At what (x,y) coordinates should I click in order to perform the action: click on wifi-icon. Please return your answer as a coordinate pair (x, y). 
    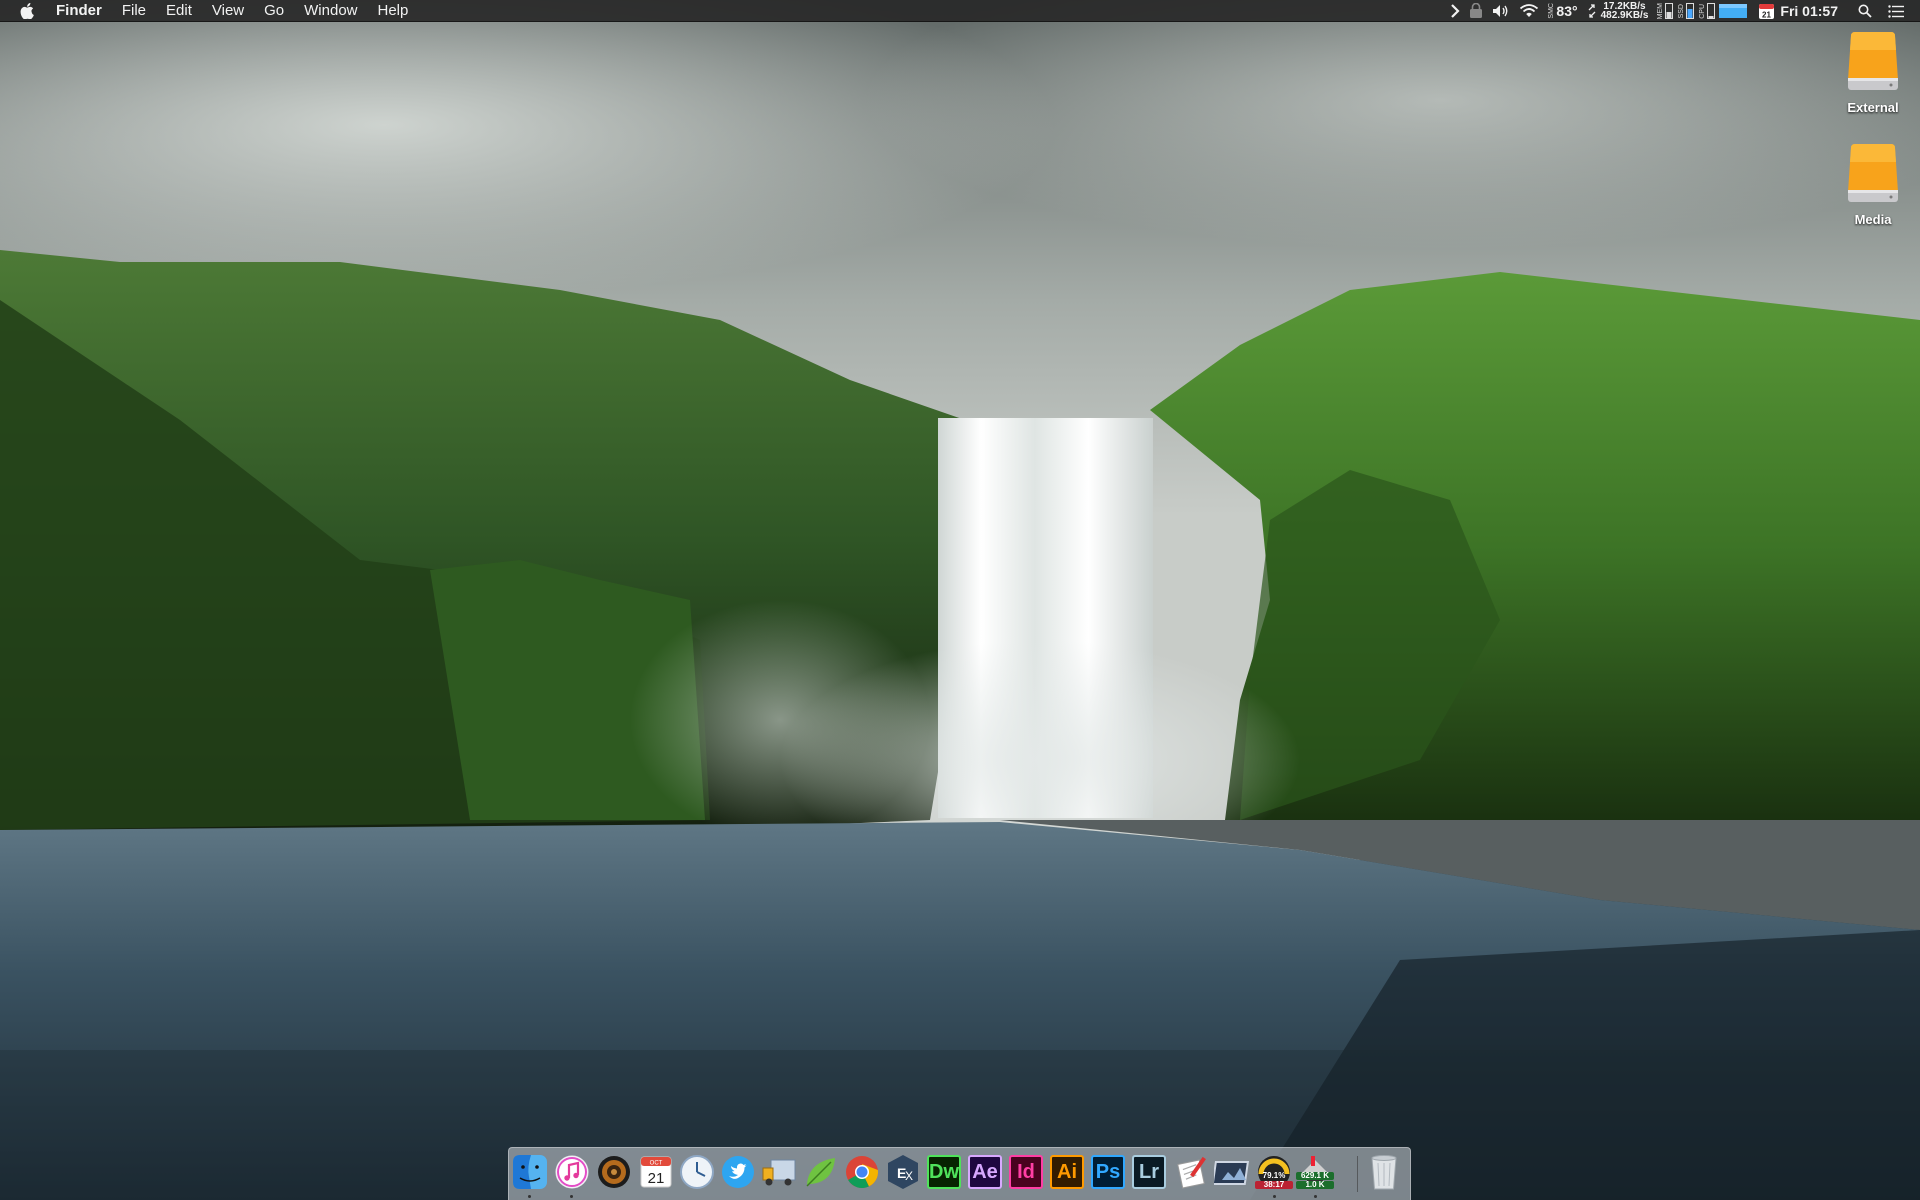
    Looking at the image, I should click on (1529, 11).